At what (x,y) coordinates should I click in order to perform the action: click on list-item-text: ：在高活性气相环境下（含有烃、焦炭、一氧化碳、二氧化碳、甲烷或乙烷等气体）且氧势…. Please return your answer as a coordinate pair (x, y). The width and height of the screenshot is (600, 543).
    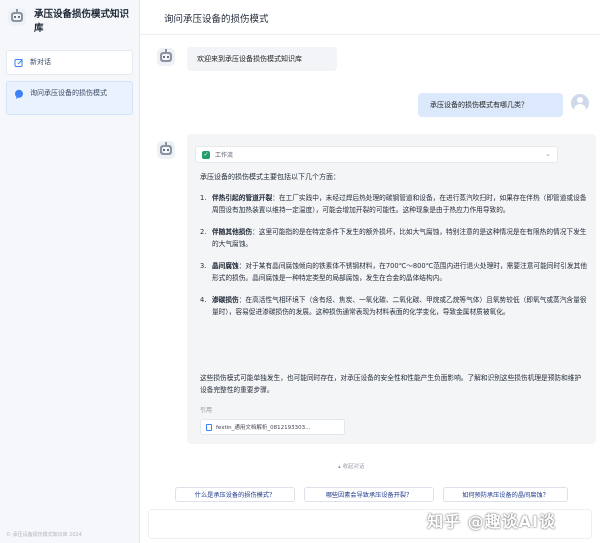
    Looking at the image, I should click on (399, 306).